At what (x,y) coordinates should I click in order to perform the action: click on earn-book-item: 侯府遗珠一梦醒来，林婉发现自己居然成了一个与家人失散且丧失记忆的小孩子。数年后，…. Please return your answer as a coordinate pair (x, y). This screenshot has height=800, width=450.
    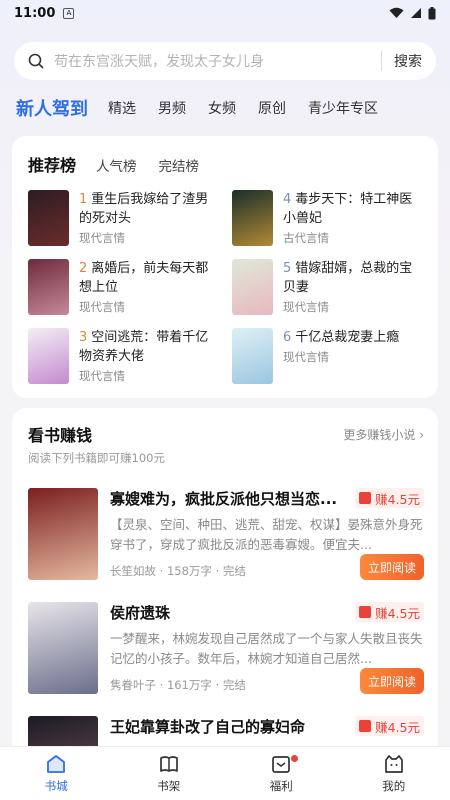
    Looking at the image, I should click on (226, 648).